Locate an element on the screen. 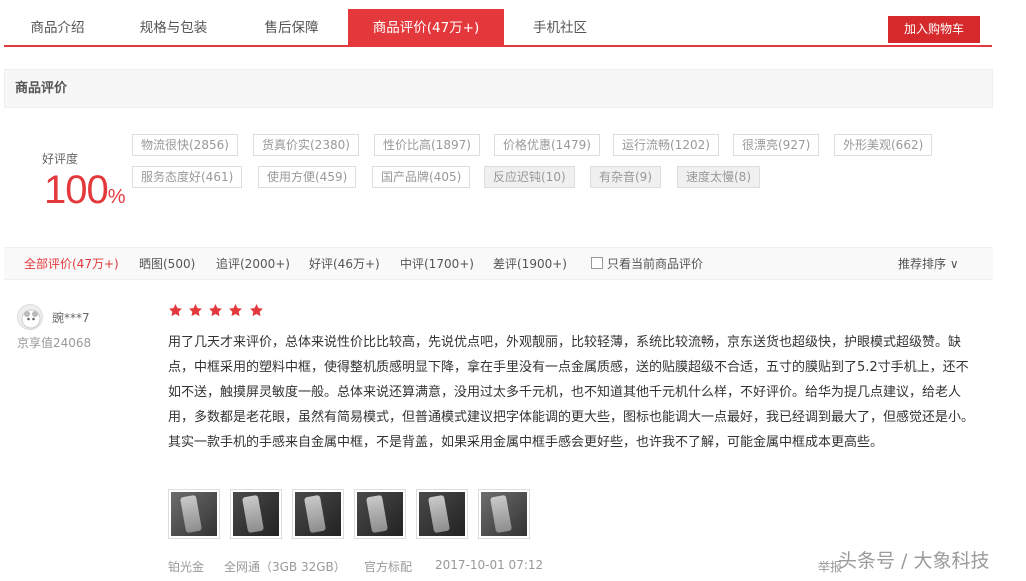 The image size is (1026, 581). tag-item: 运行流畅(1202) is located at coordinates (666, 145).